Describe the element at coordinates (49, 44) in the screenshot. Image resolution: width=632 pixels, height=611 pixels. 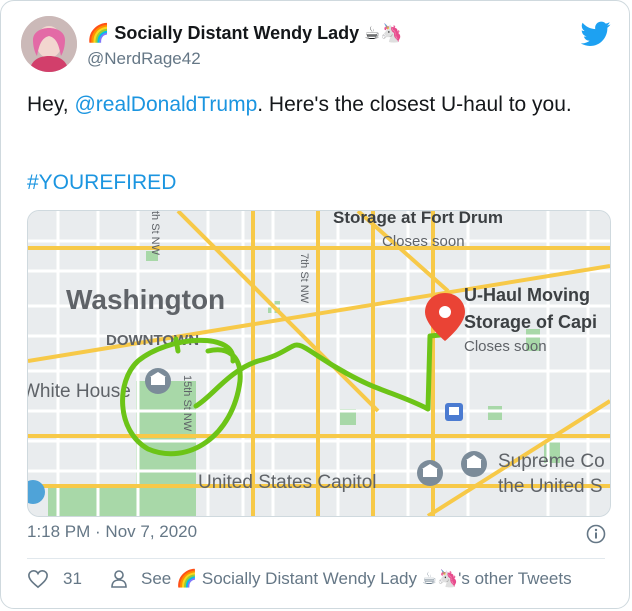
I see `avatar` at that location.